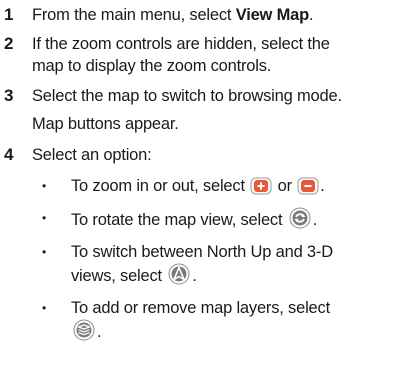 Image resolution: width=418 pixels, height=388 pixels. Describe the element at coordinates (179, 274) in the screenshot. I see `north-up-icon` at that location.